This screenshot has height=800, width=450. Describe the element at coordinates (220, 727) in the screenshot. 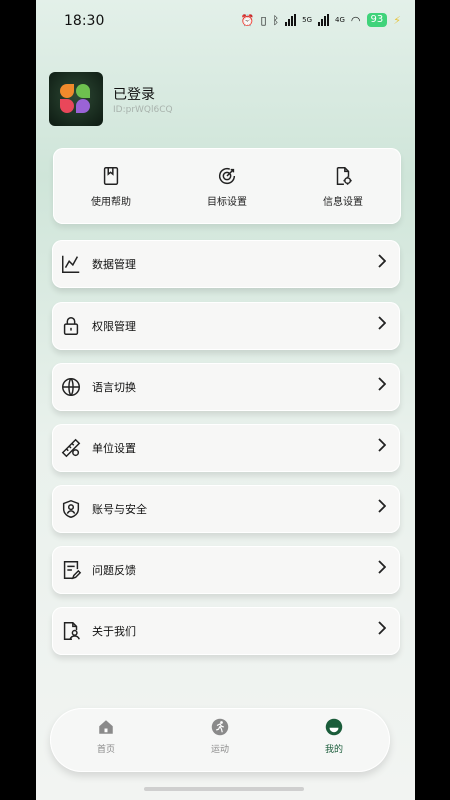

I see `run-icon` at that location.